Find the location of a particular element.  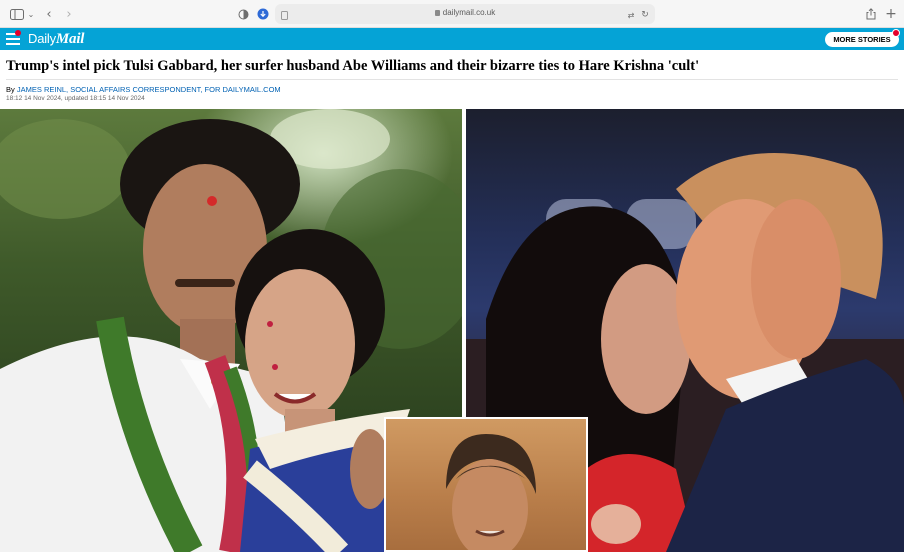

dailymail-logo: DailyMail is located at coordinates (56, 39).